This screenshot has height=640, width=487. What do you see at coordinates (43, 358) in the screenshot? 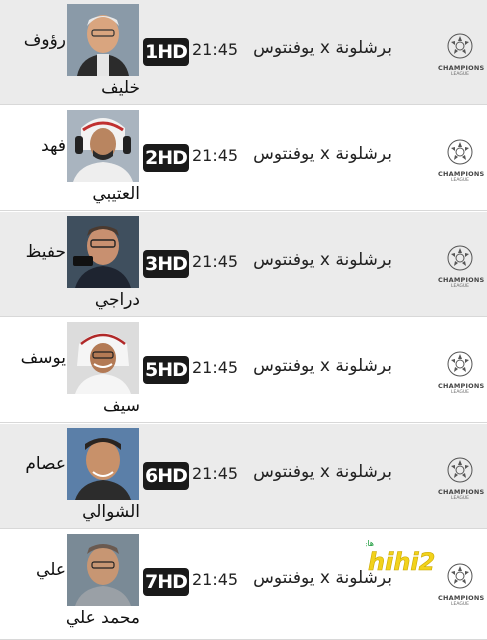
I see `commentator-first-name: يوسف` at bounding box center [43, 358].